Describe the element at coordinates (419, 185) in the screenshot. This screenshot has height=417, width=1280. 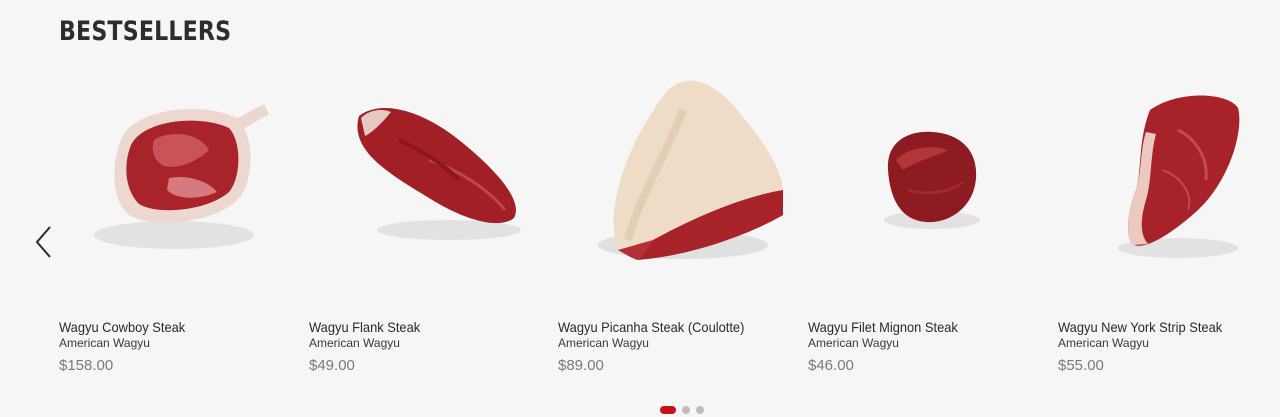
I see `product-image-flank-steak` at that location.